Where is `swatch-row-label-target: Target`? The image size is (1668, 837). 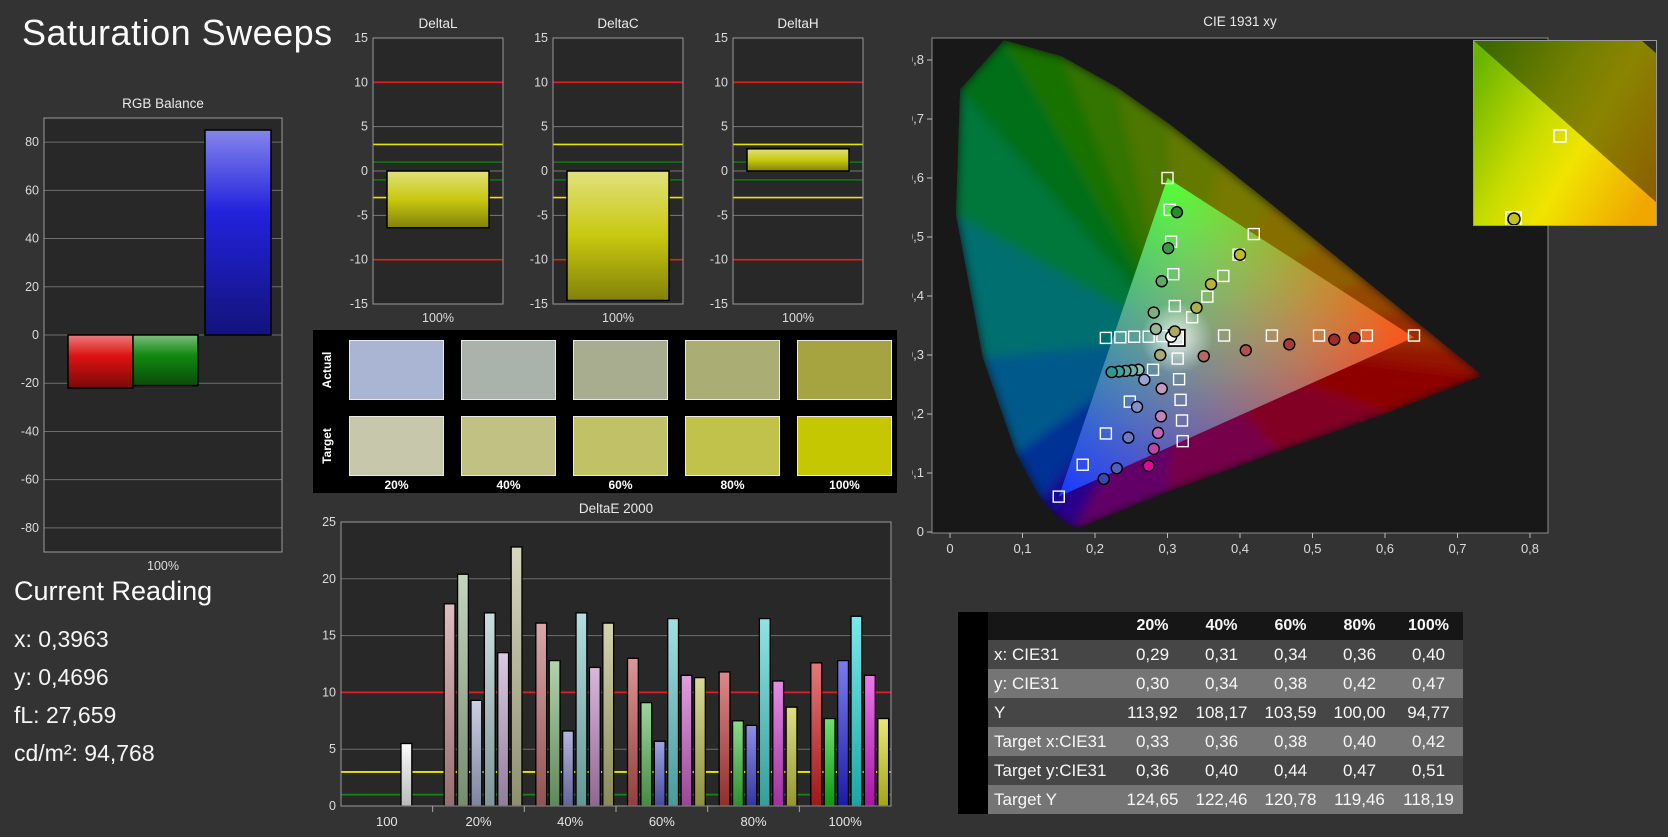 swatch-row-label-target: Target is located at coordinates (327, 446).